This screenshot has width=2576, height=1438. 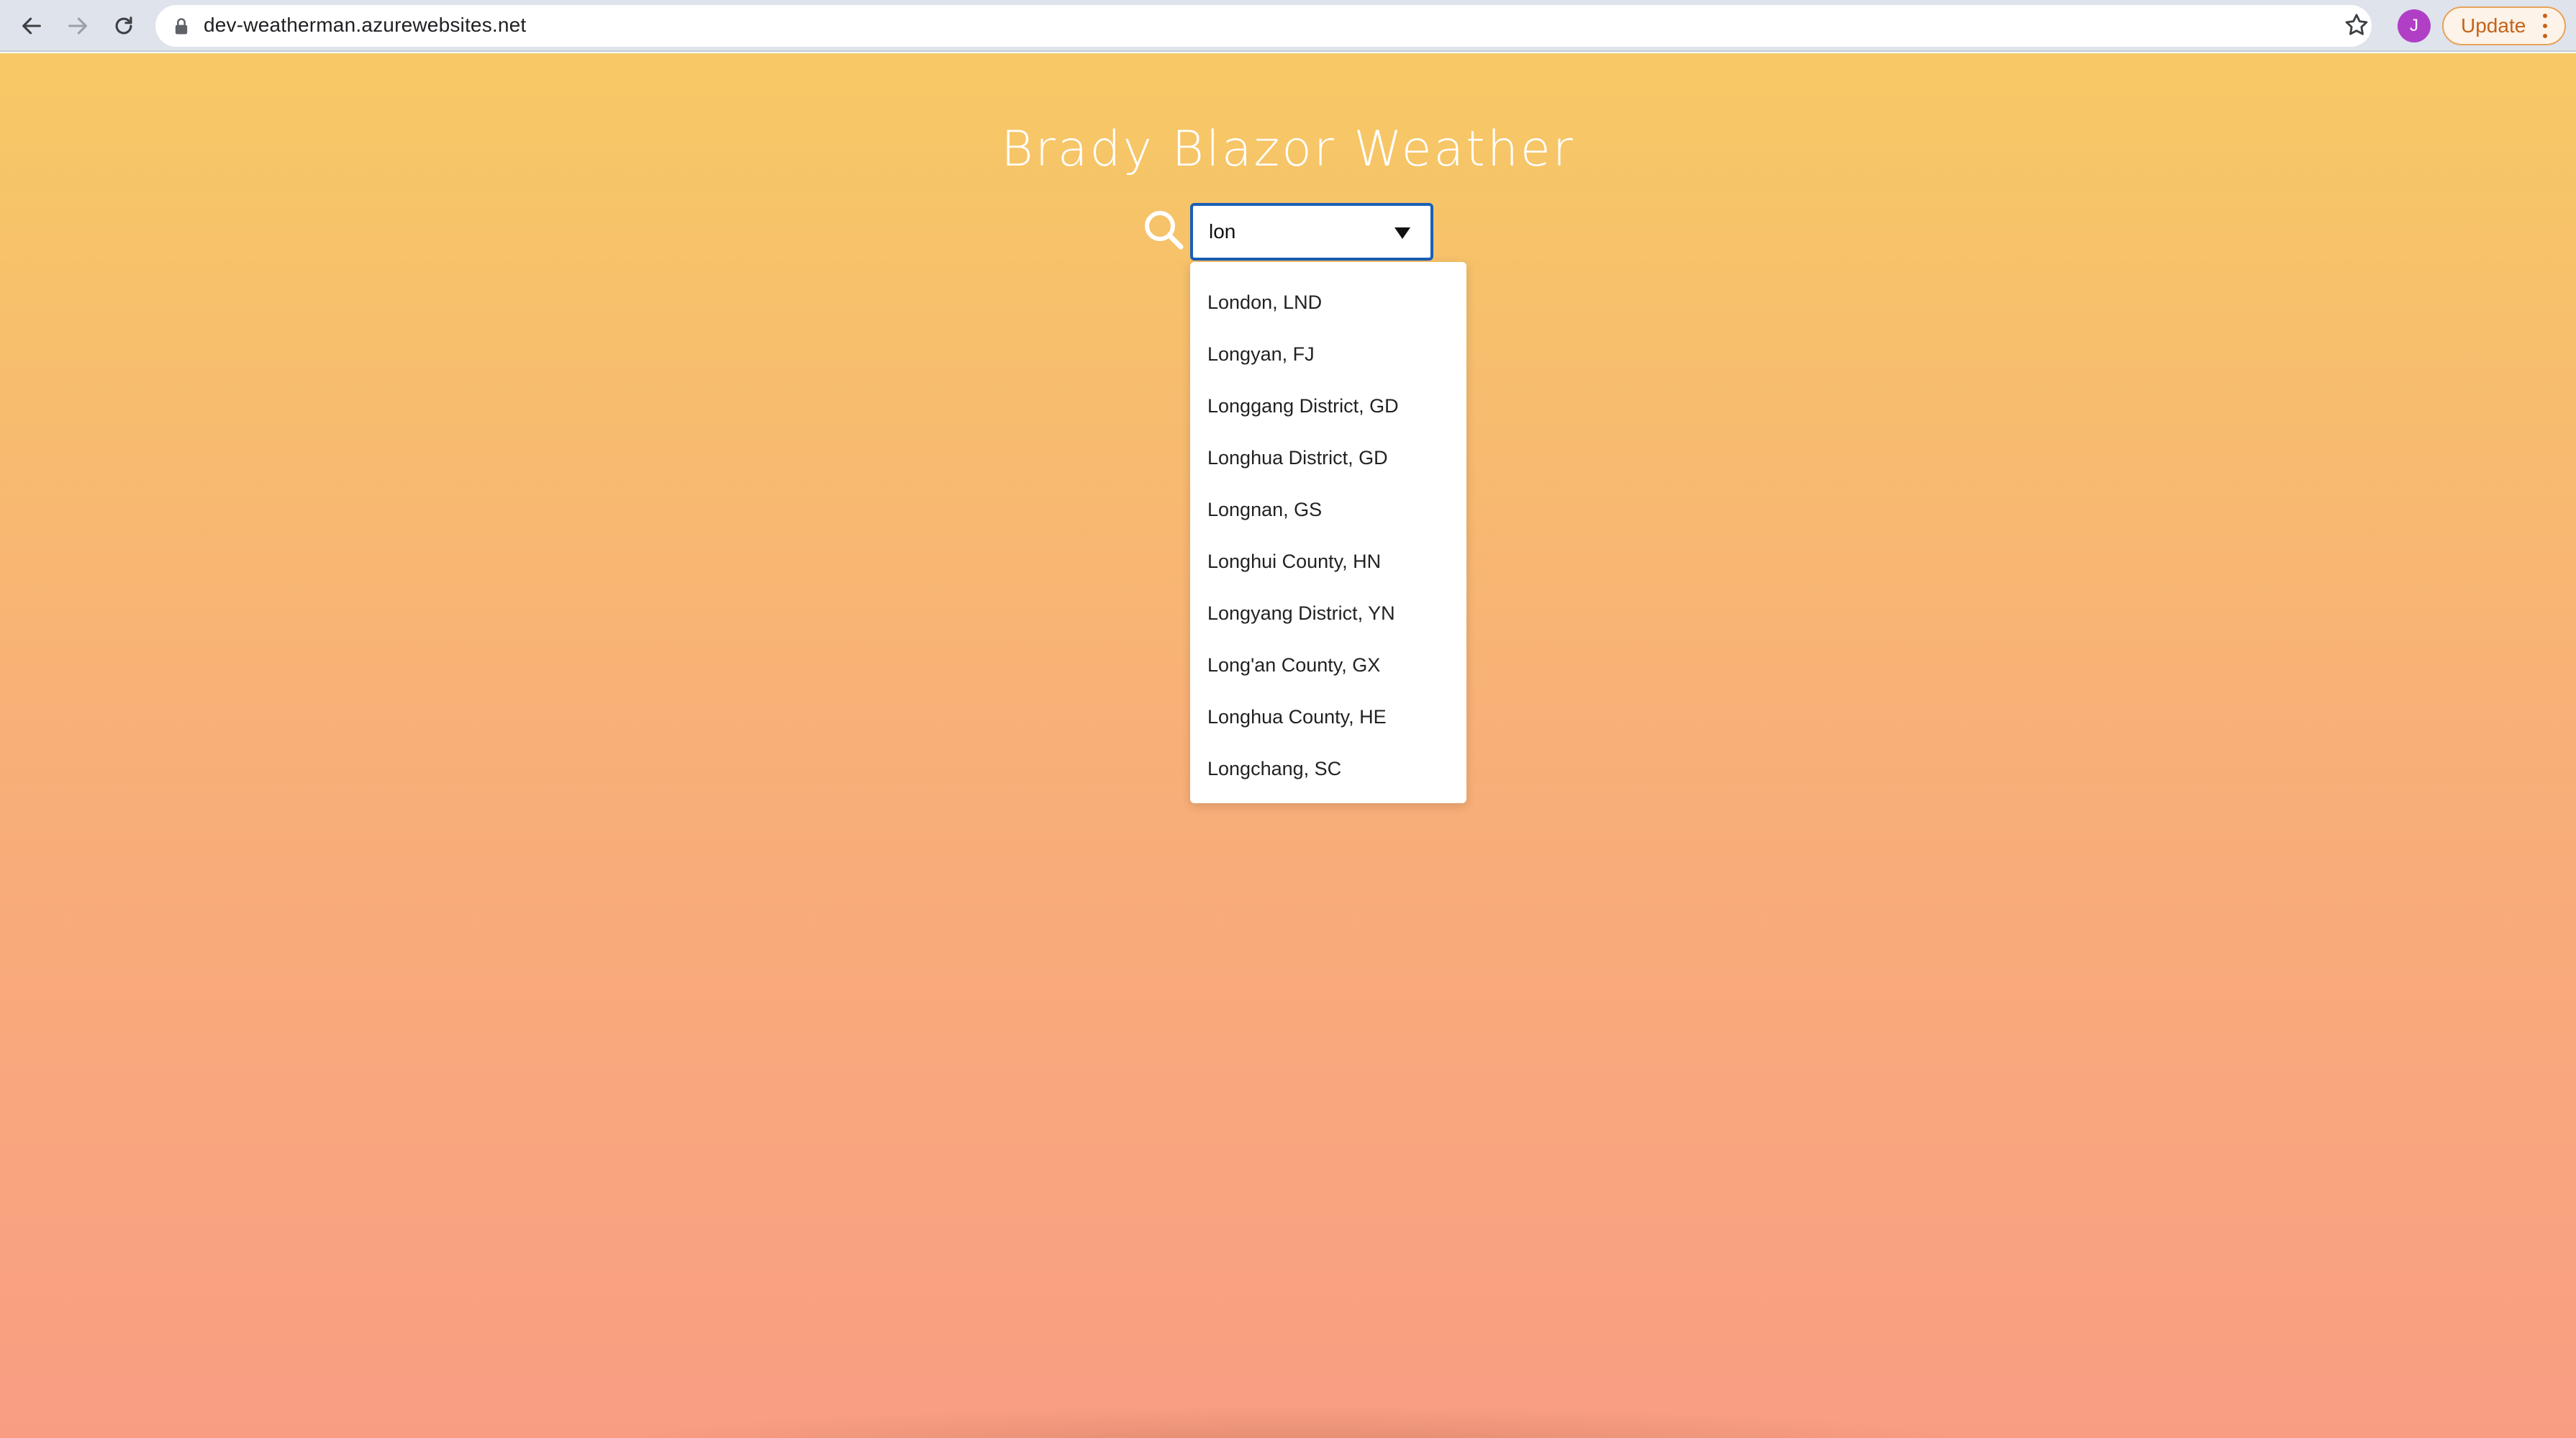 I want to click on suggestion-item: Longyang District, YN, so click(x=1328, y=613).